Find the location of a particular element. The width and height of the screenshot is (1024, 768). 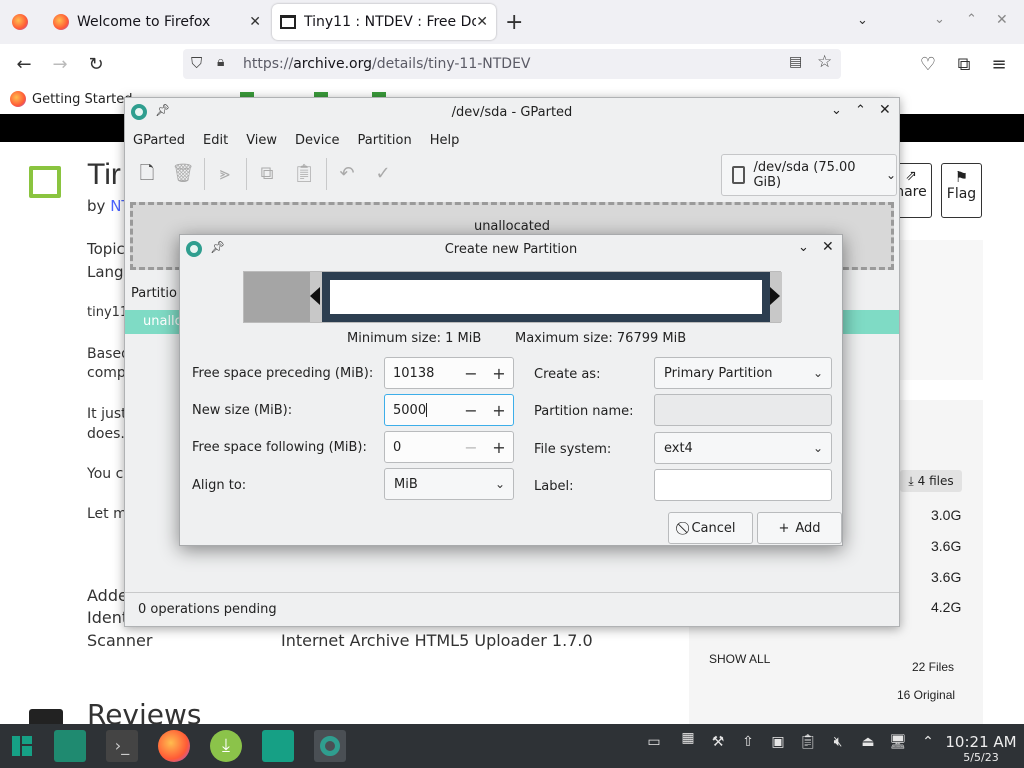

create-as-combo: Primary Partition ⌄ is located at coordinates (743, 373).